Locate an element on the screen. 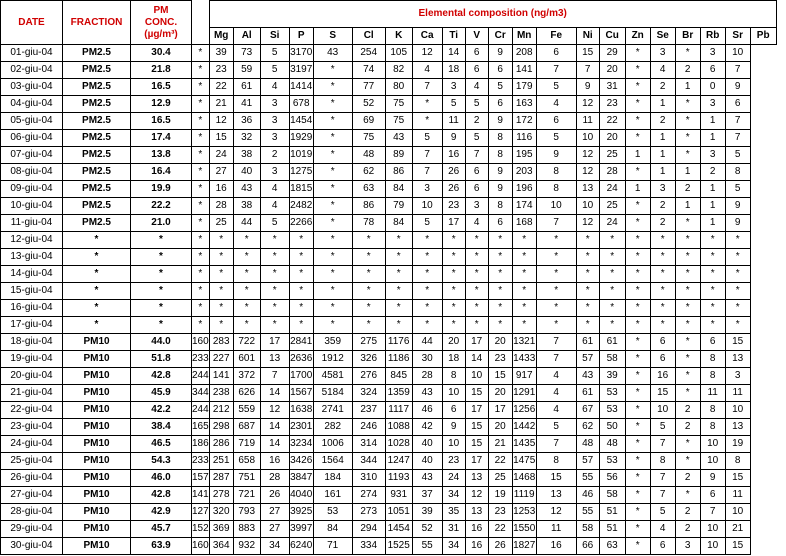 Image resolution: width=786 pixels, height=556 pixels. pm-conc-cell: 16.4 is located at coordinates (161, 172).